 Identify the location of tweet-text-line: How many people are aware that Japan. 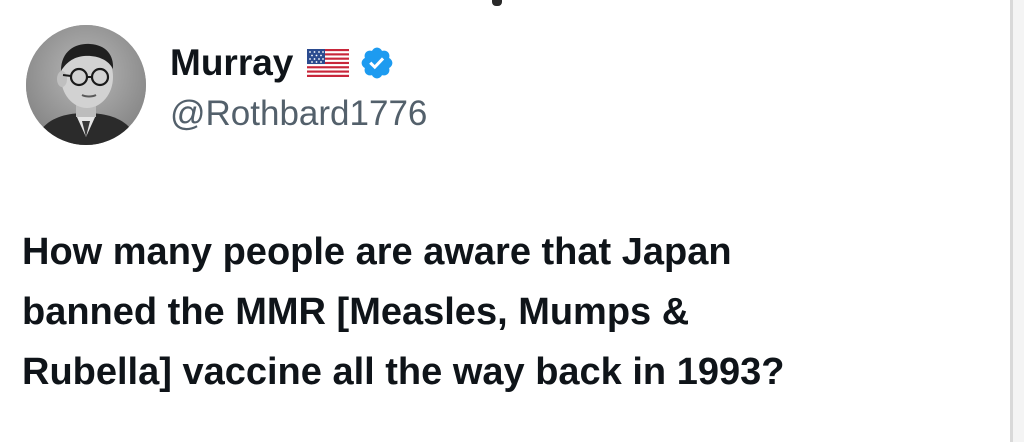
(377, 252).